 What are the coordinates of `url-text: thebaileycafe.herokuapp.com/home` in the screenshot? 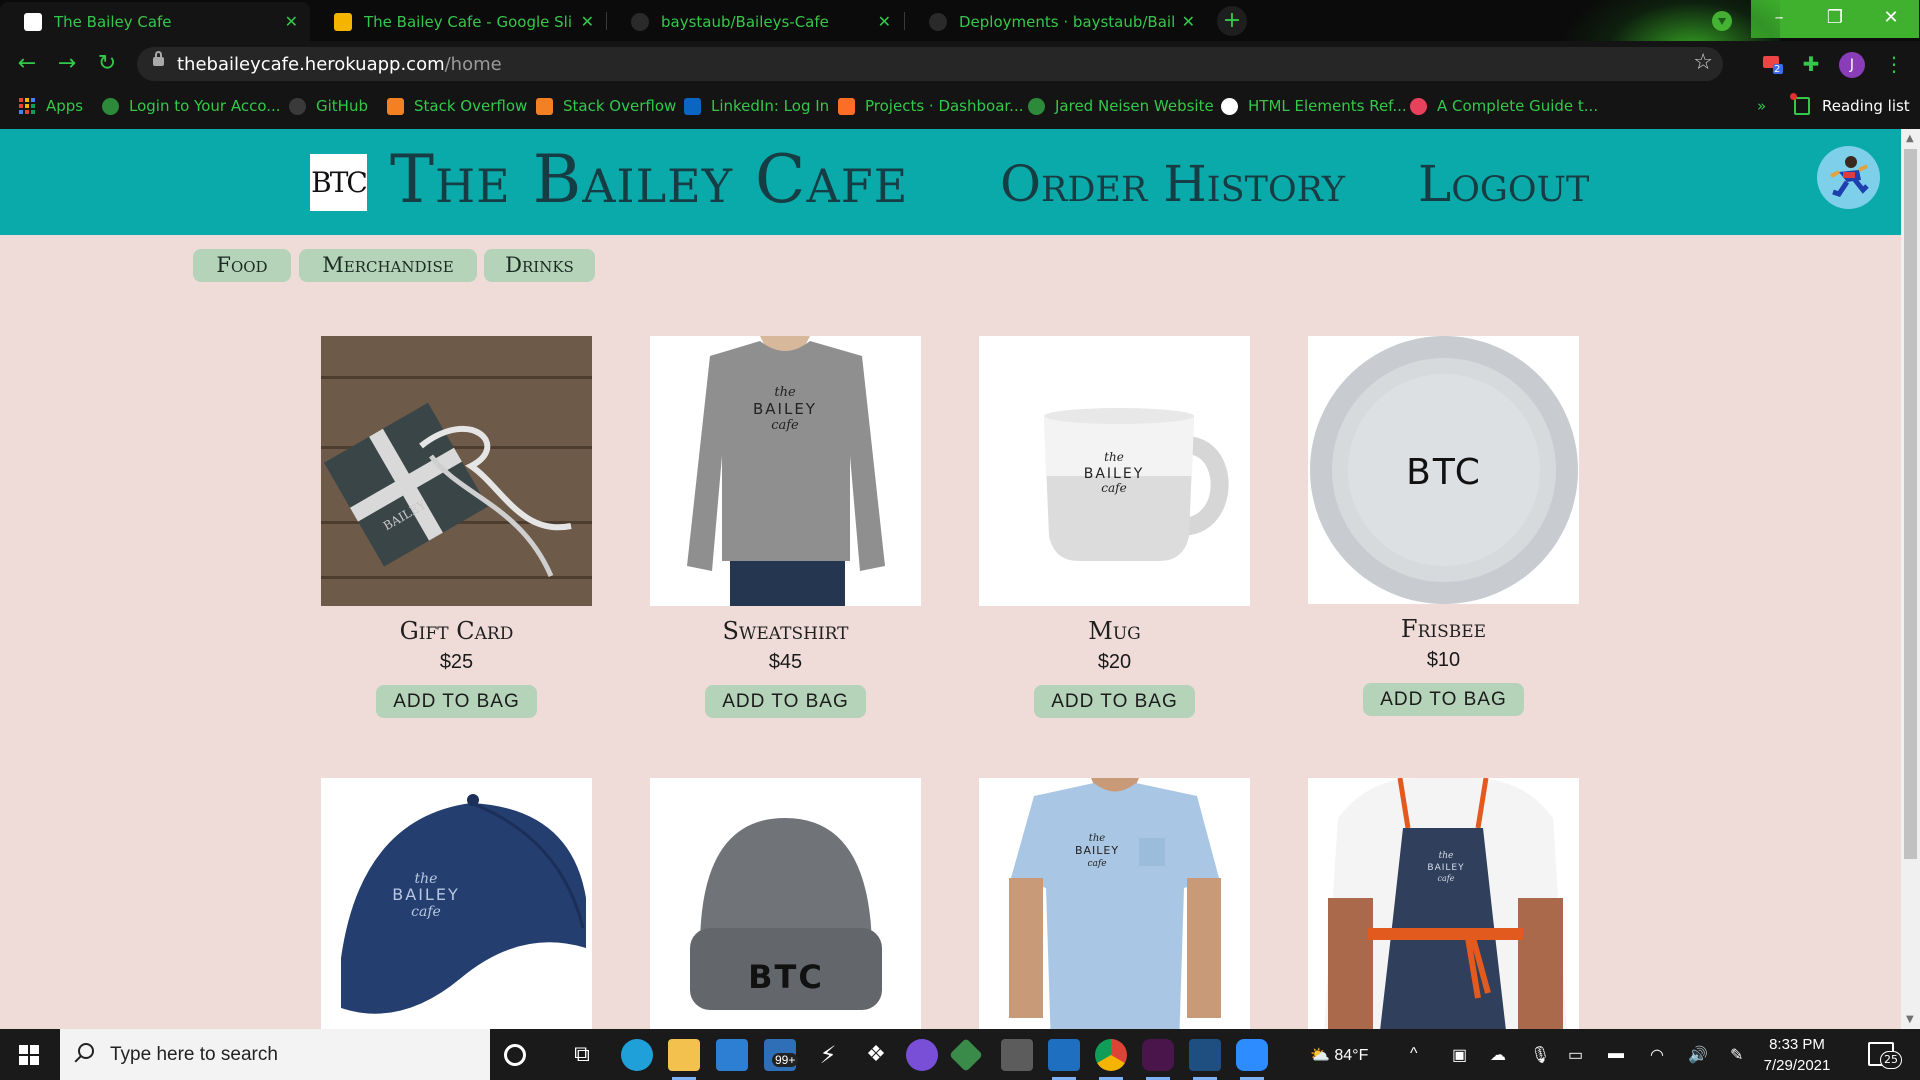 It's located at (339, 64).